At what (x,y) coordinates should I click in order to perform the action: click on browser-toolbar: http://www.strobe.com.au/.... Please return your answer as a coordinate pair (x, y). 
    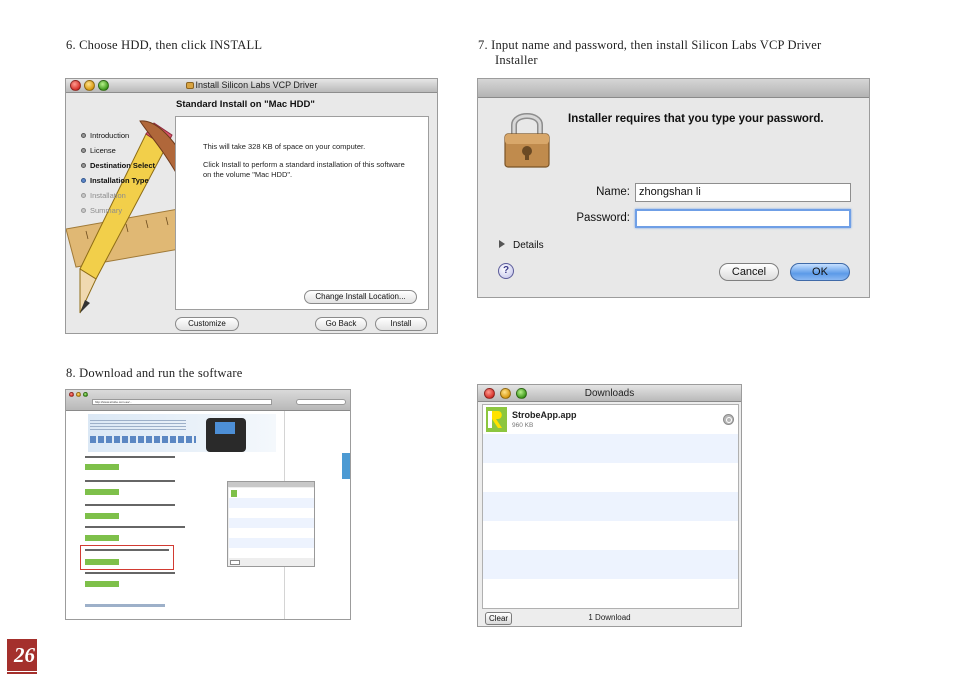
    Looking at the image, I should click on (208, 400).